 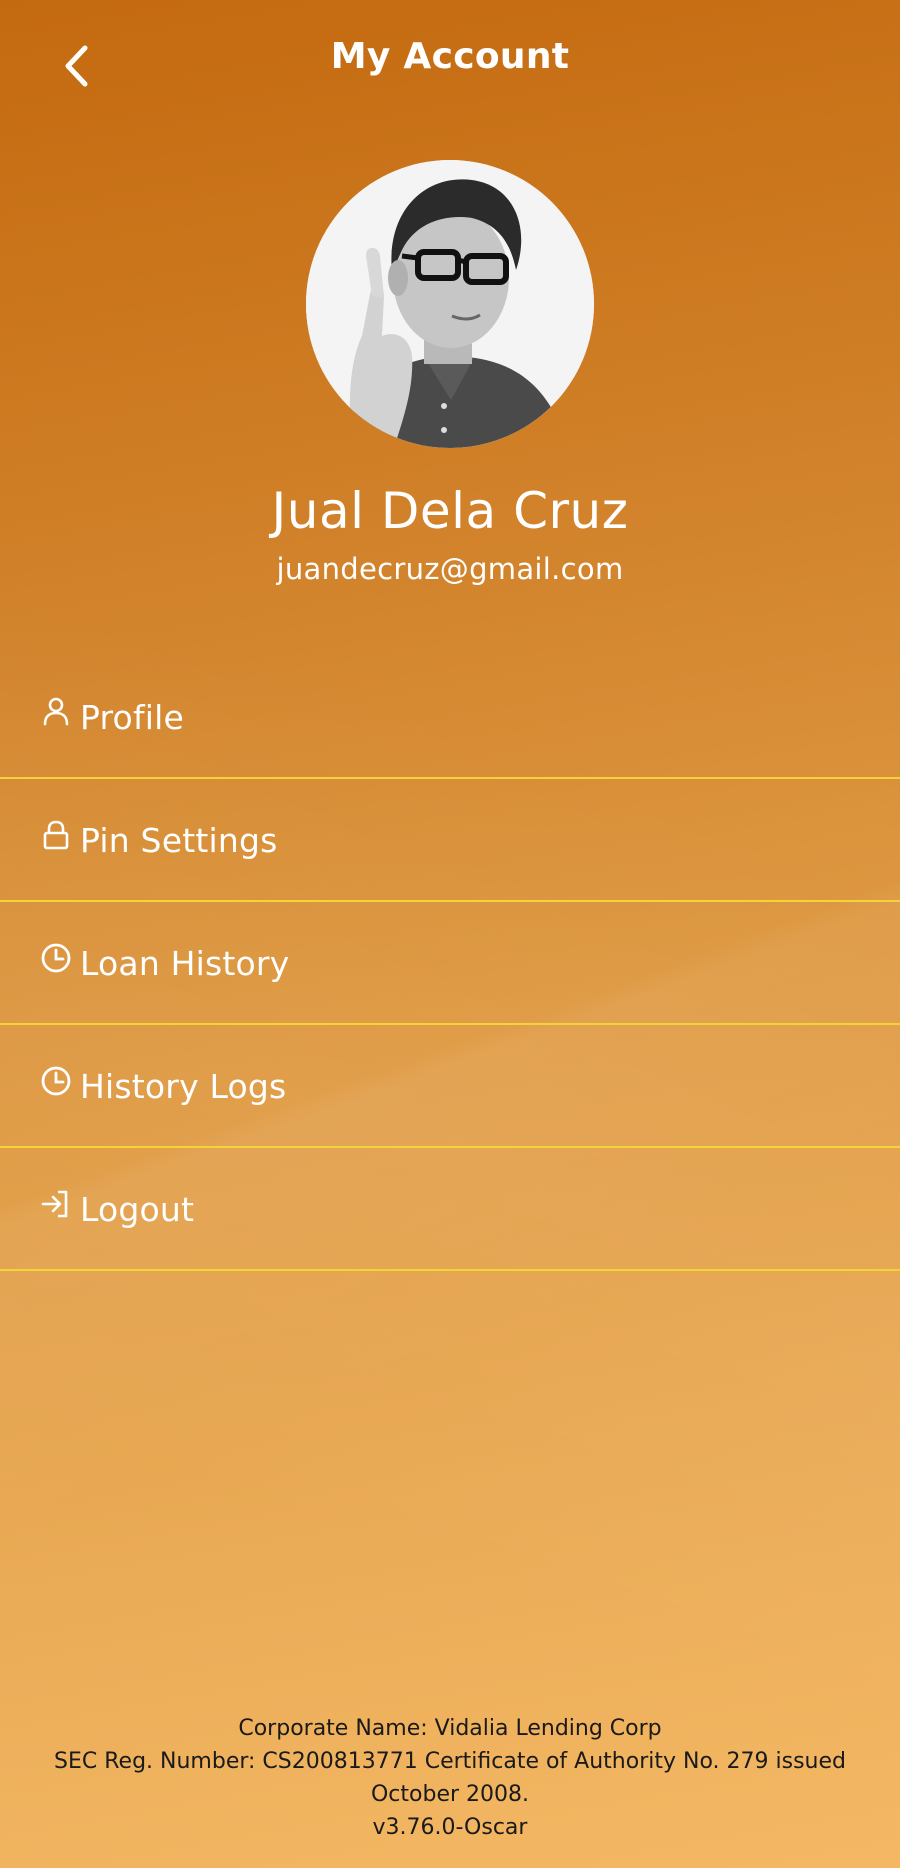 What do you see at coordinates (54, 1204) in the screenshot?
I see `logout-icon` at bounding box center [54, 1204].